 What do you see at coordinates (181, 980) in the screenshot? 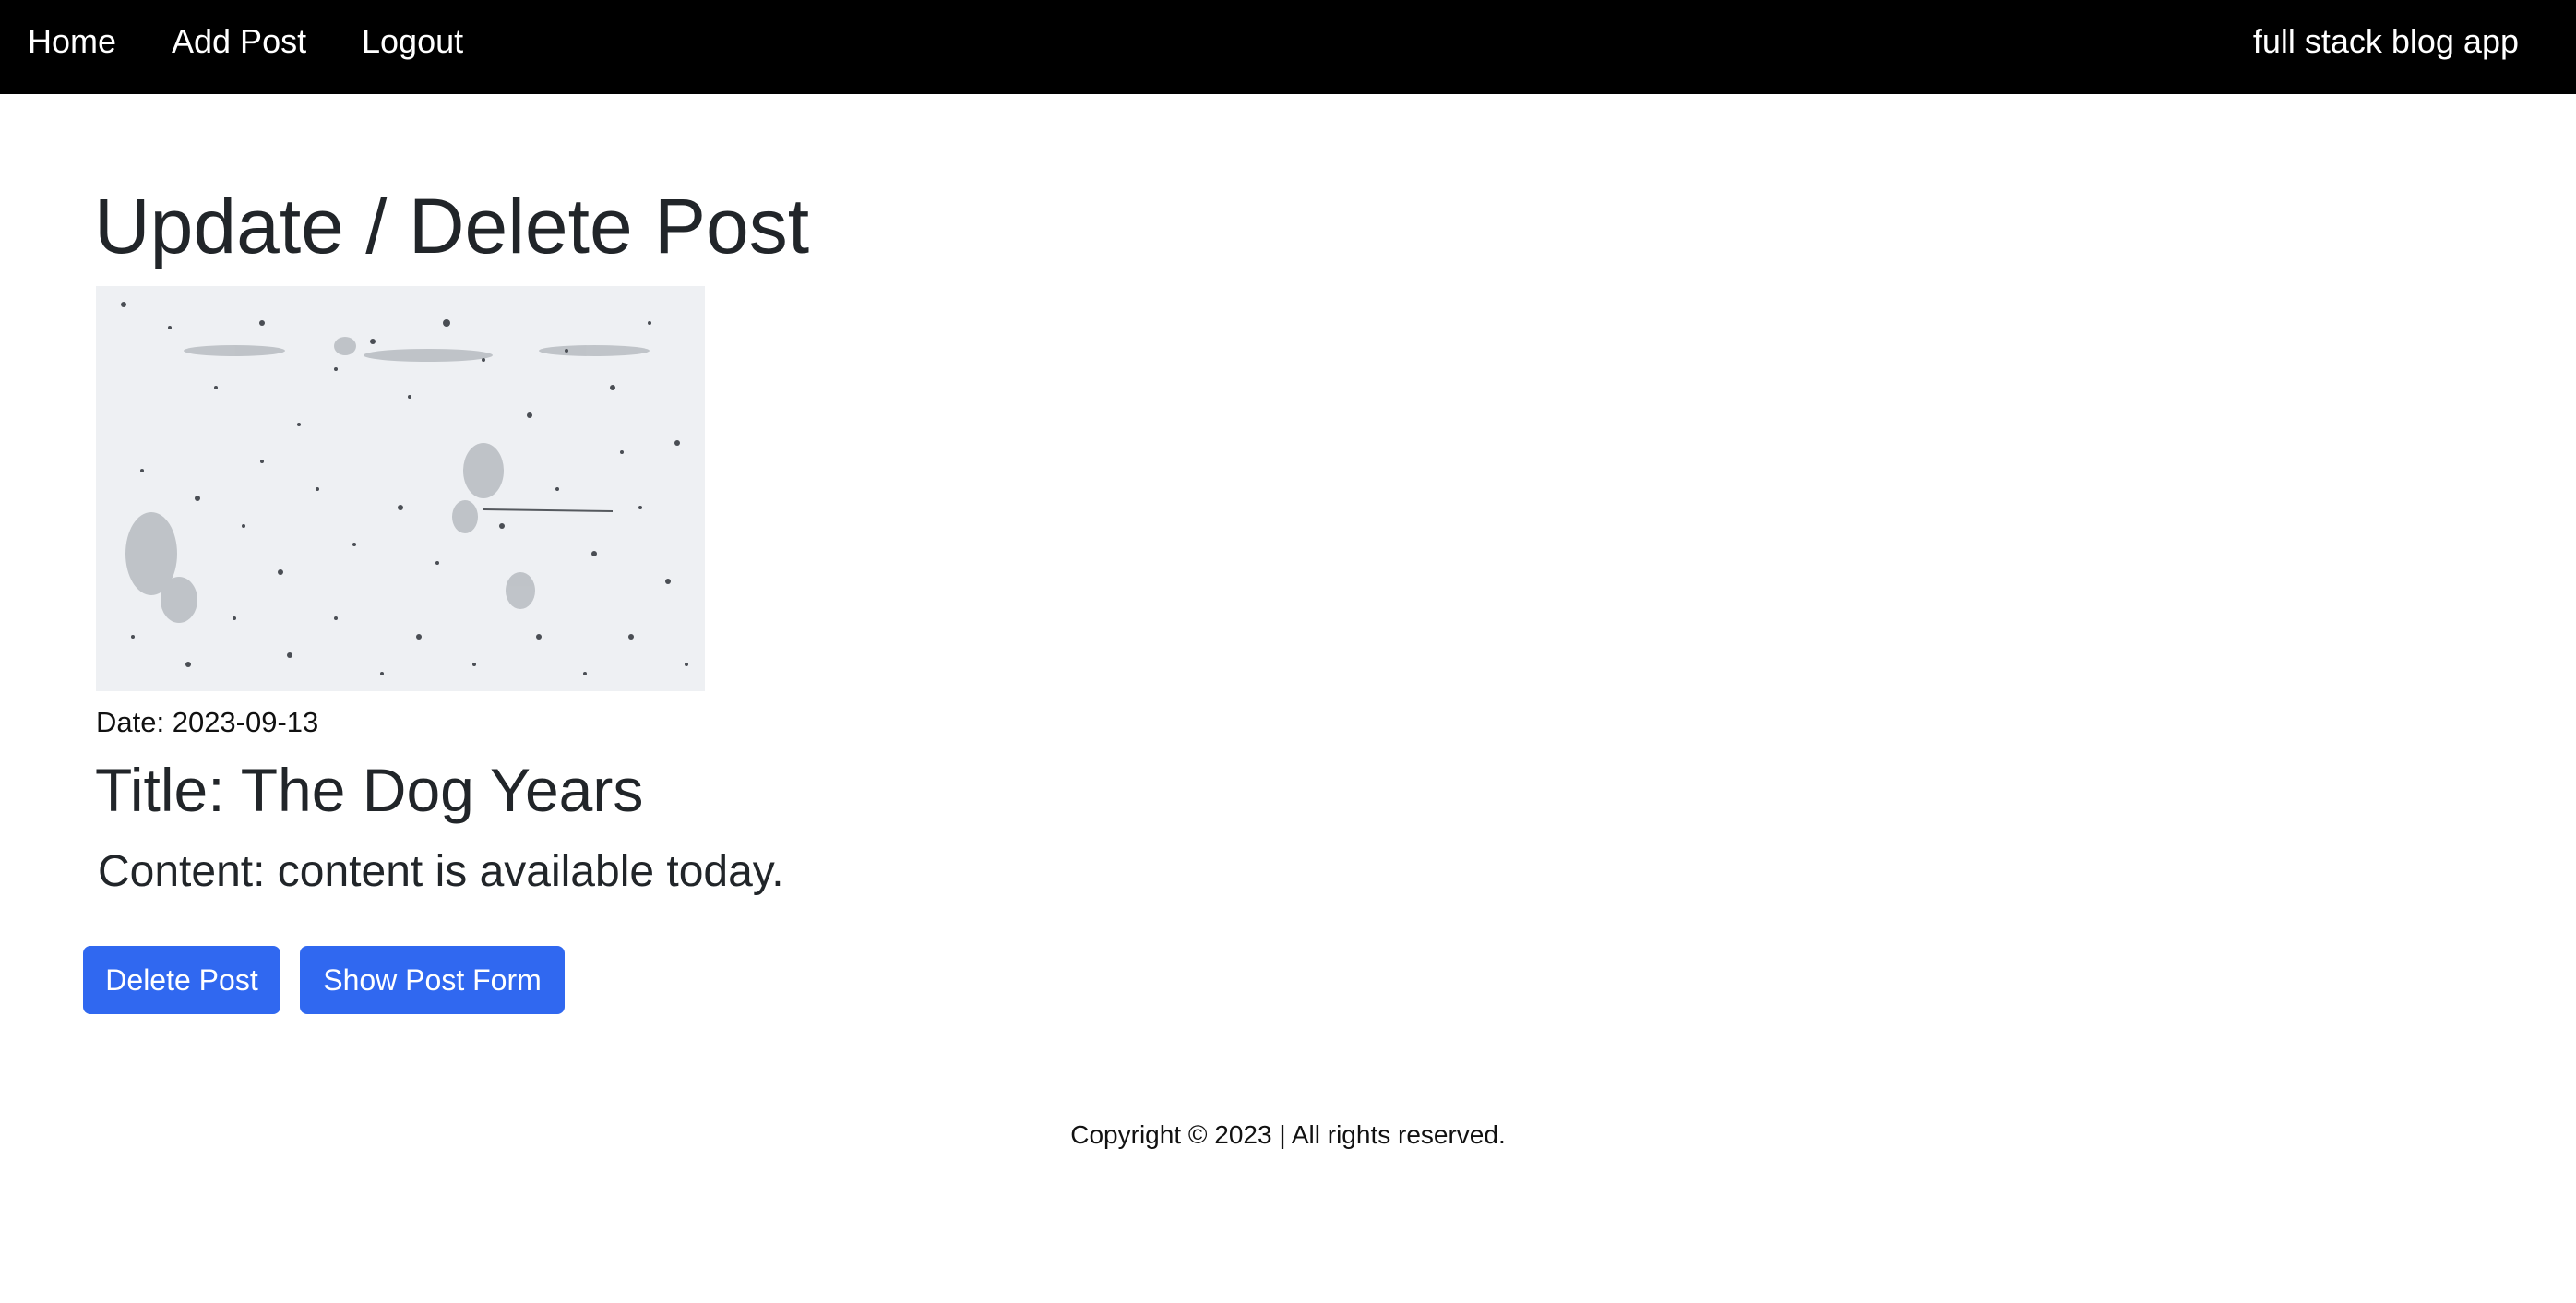
I see `delete-post-button: Delete Post` at bounding box center [181, 980].